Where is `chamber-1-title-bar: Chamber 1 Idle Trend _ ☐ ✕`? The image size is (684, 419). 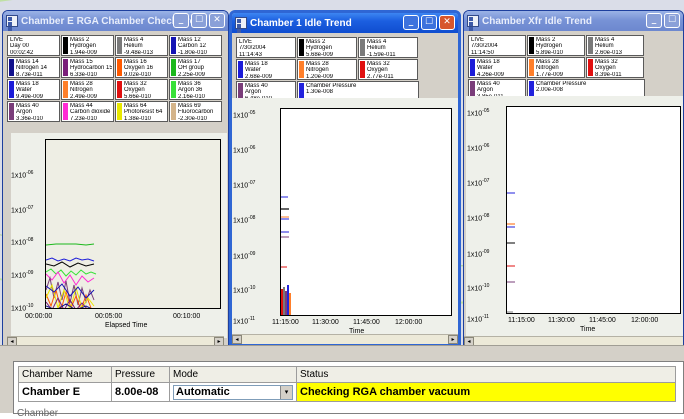
chamber-1-title-bar: Chamber 1 Idle Trend _ ☐ ✕ is located at coordinates (345, 23).